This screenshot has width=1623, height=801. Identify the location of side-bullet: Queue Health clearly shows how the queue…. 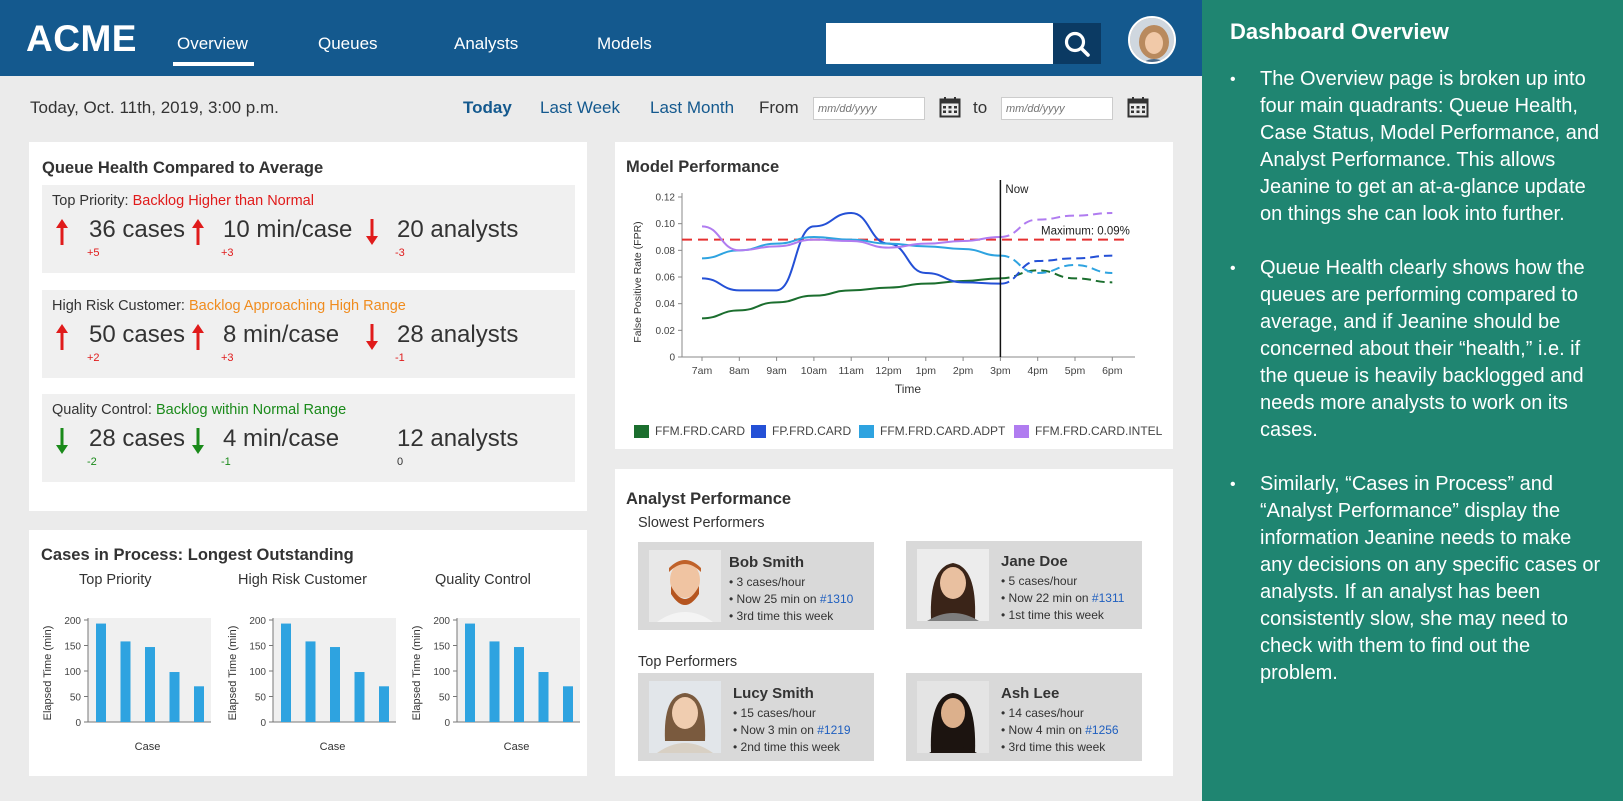
(1416, 349).